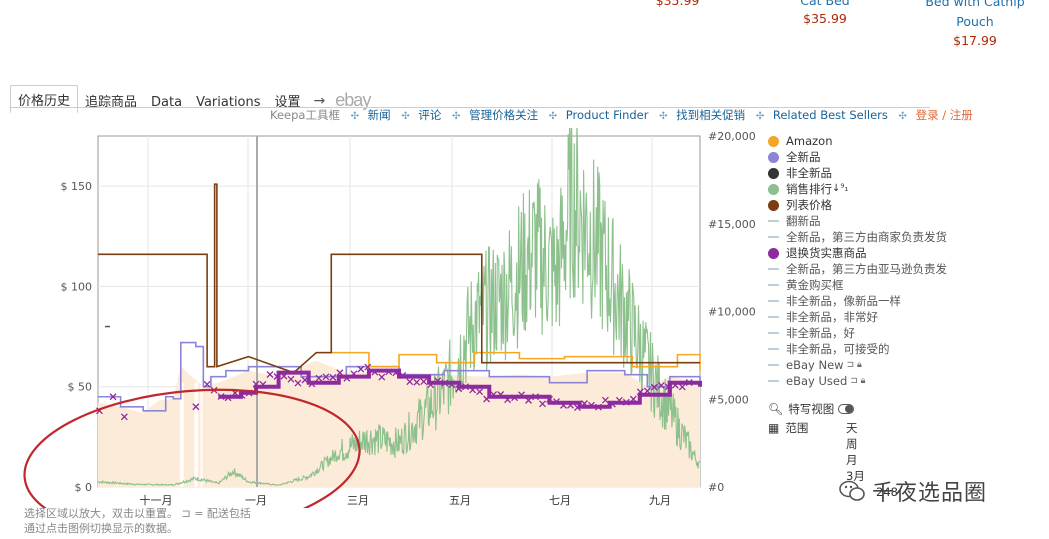 Image resolution: width=1049 pixels, height=539 pixels. What do you see at coordinates (77, 186) in the screenshot?
I see `y-left-tick-label: $ 150` at bounding box center [77, 186].